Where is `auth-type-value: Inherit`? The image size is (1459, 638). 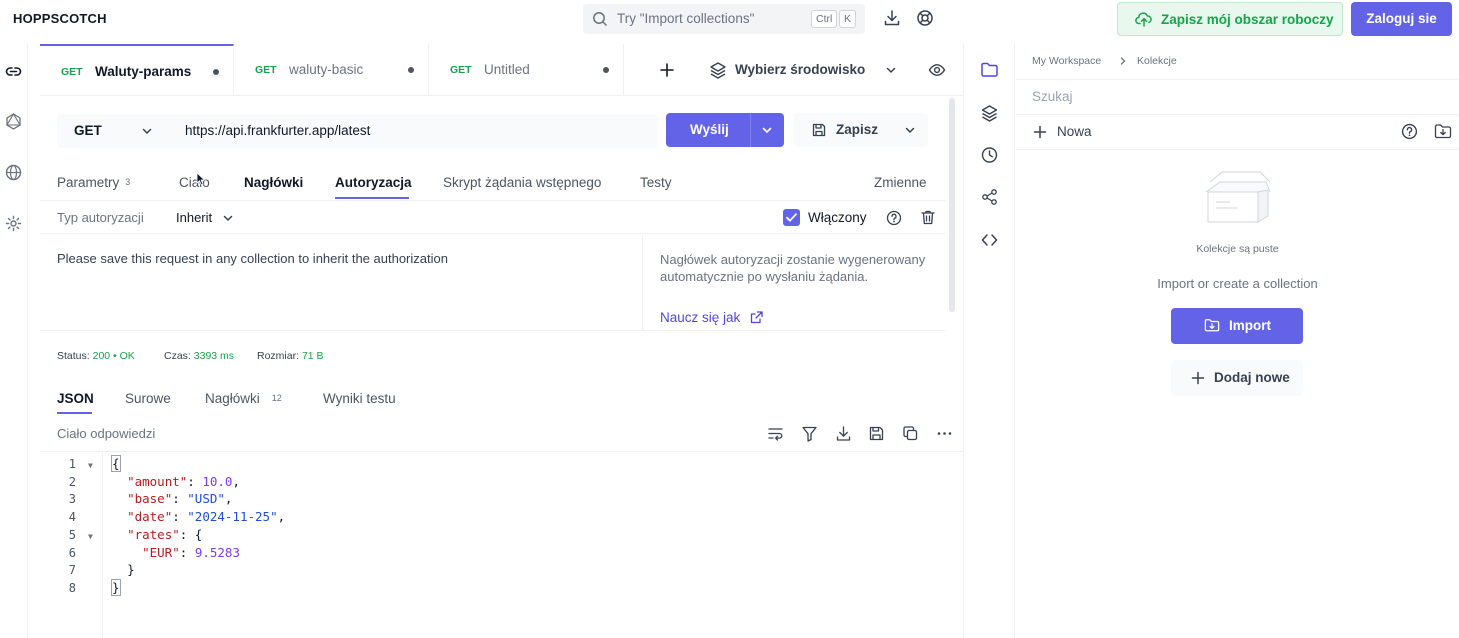 auth-type-value: Inherit is located at coordinates (194, 217).